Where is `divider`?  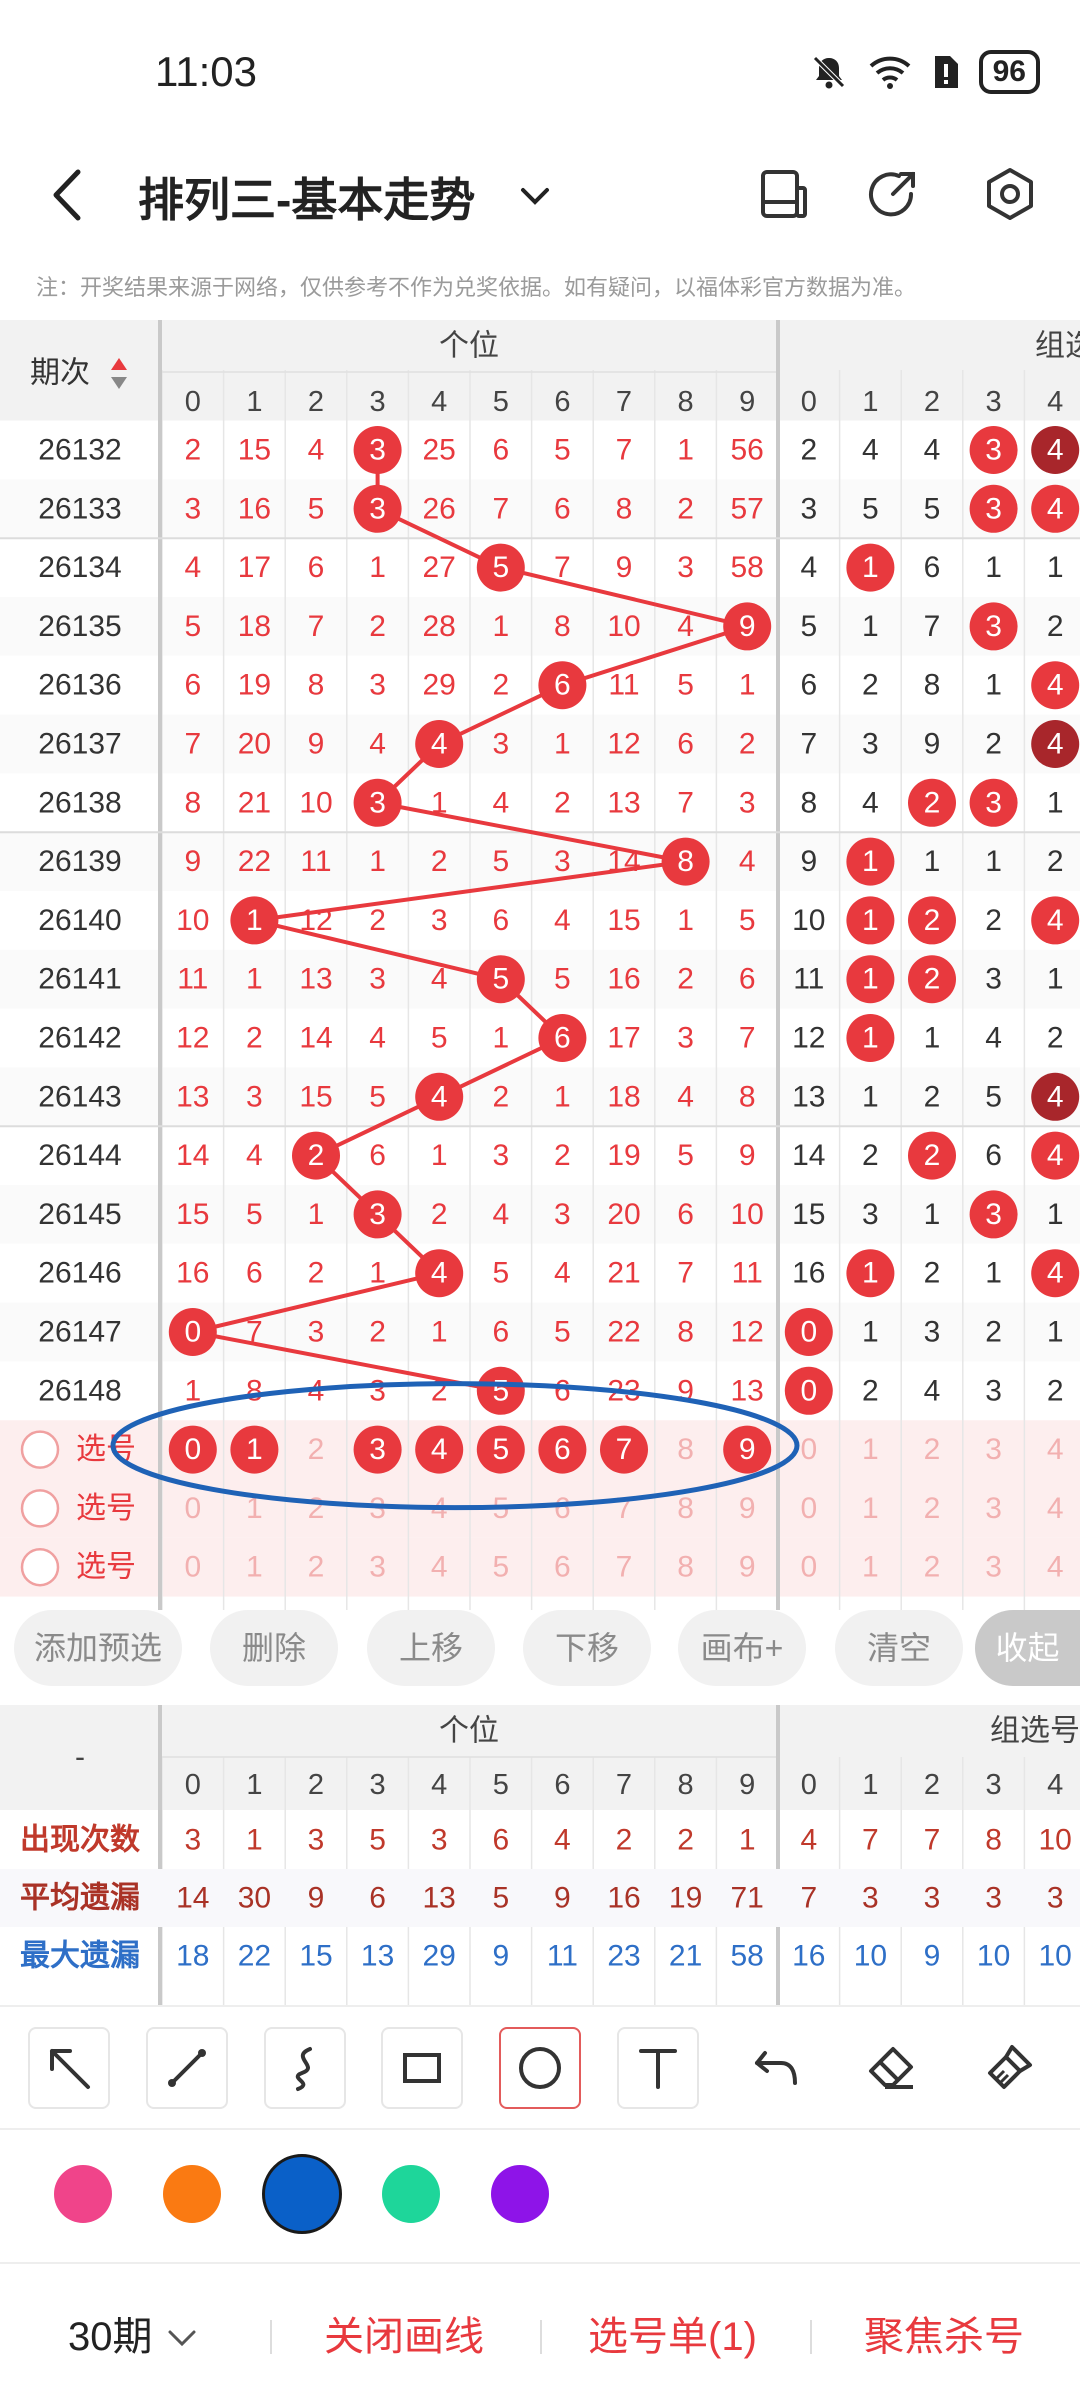
divider is located at coordinates (811, 2337).